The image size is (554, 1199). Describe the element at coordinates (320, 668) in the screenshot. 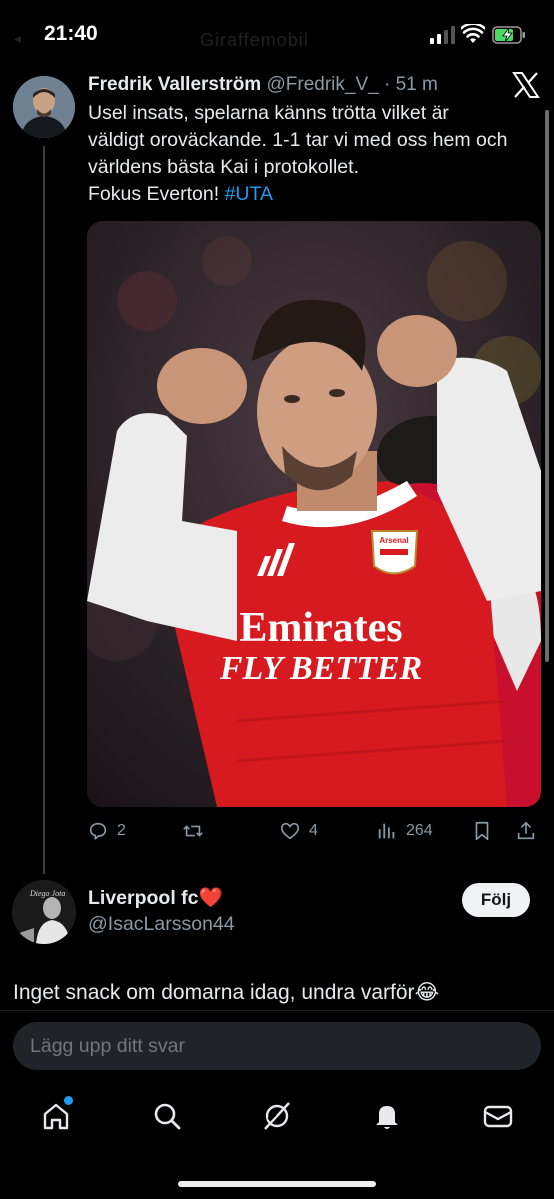

I see `jersey-sponsor-line2: FLY BETTER` at that location.